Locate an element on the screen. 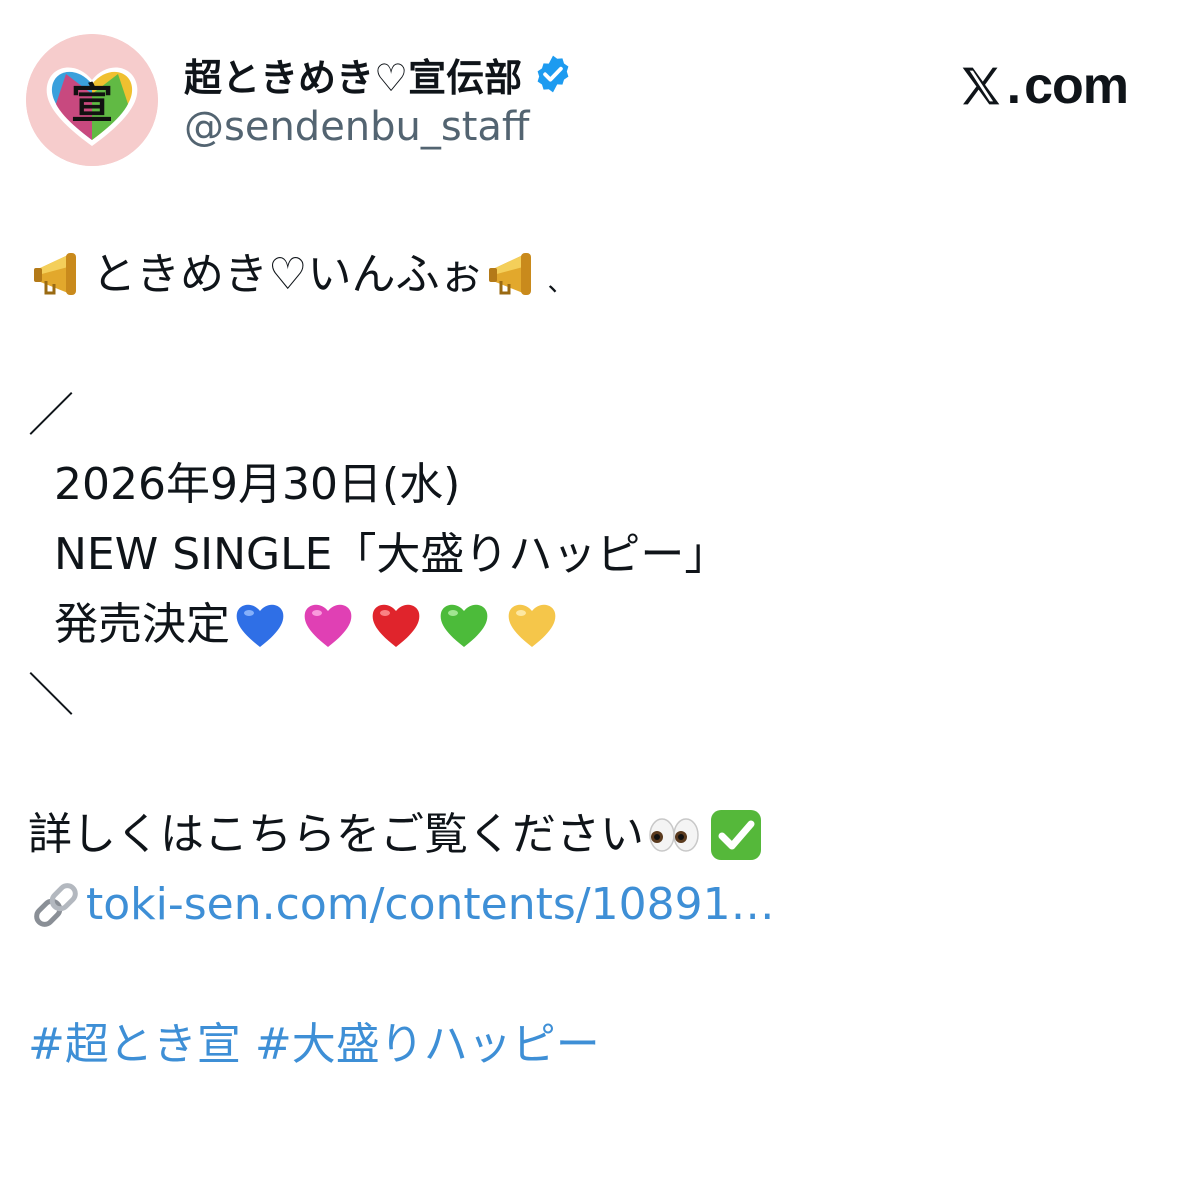 The image size is (1178, 1177). x-com-logo: . com is located at coordinates (1044, 86).